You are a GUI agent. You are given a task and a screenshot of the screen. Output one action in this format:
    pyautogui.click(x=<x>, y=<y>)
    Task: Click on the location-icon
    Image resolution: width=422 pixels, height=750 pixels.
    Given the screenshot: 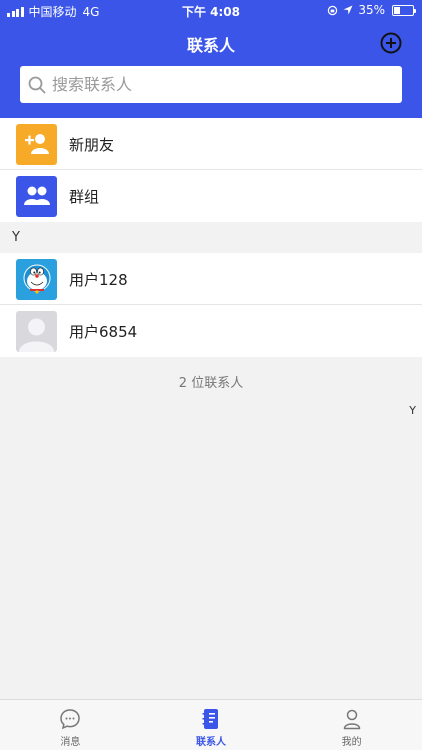 What is the action you would take?
    pyautogui.click(x=348, y=10)
    